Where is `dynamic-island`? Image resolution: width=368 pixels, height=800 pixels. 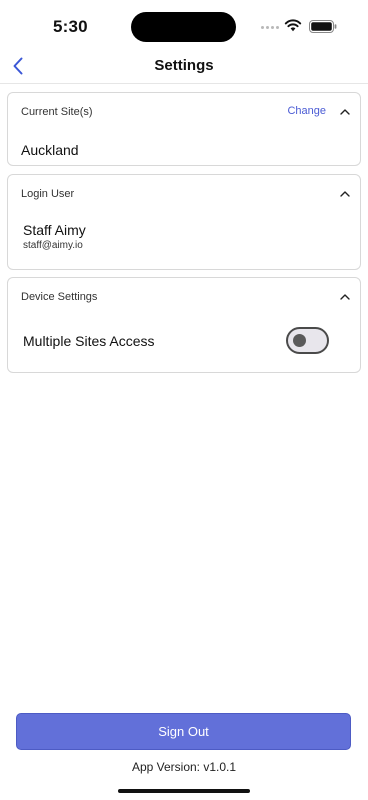 dynamic-island is located at coordinates (183, 27).